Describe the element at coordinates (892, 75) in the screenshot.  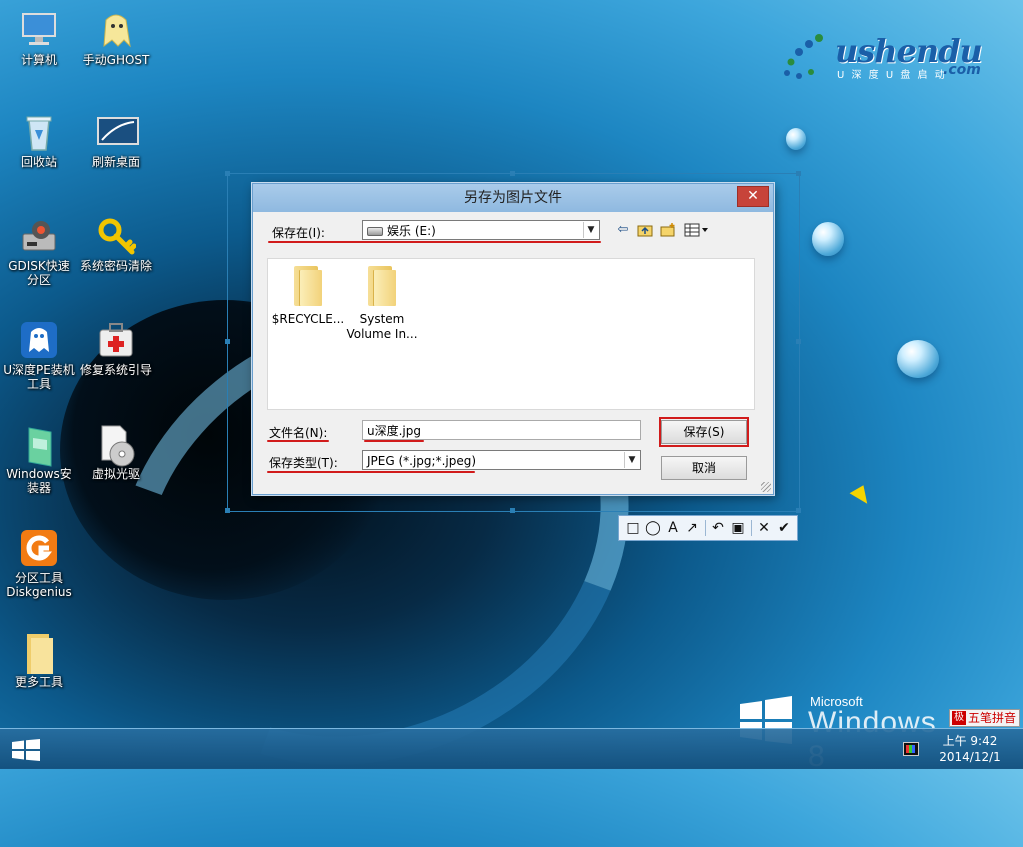
I see `logo-subtitle: U 深 度 U 盘 启 动` at that location.